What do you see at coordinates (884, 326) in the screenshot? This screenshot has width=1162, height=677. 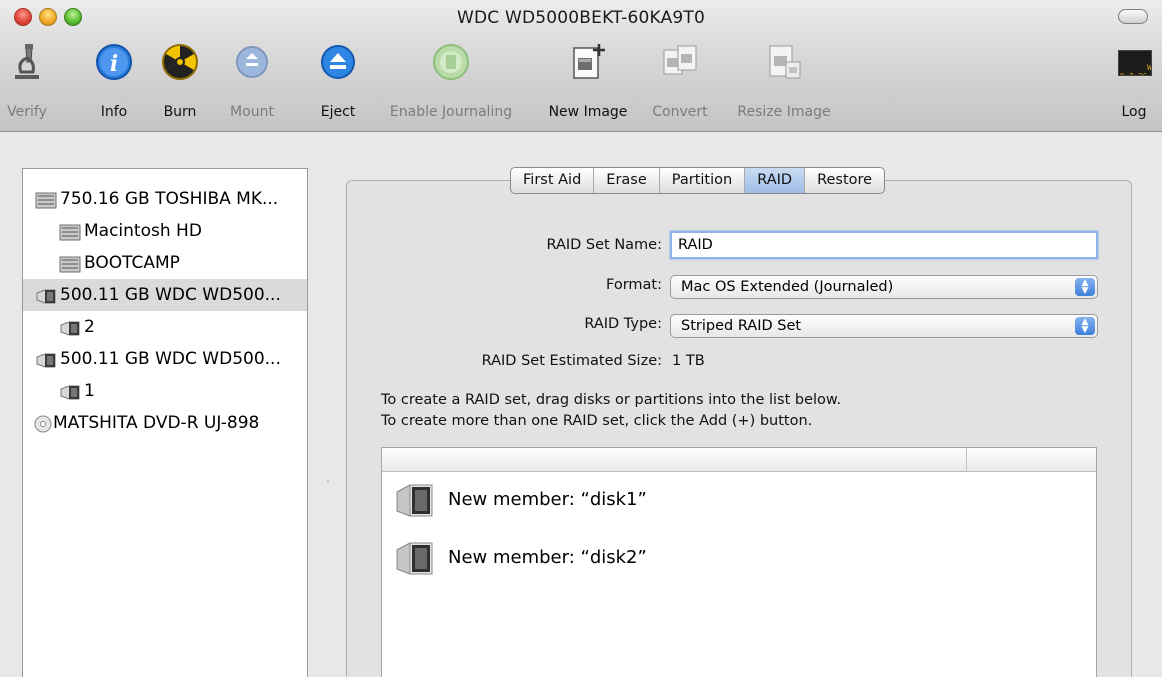 I see `raid-type-popup: Striped RAID Set ▲ ▼` at bounding box center [884, 326].